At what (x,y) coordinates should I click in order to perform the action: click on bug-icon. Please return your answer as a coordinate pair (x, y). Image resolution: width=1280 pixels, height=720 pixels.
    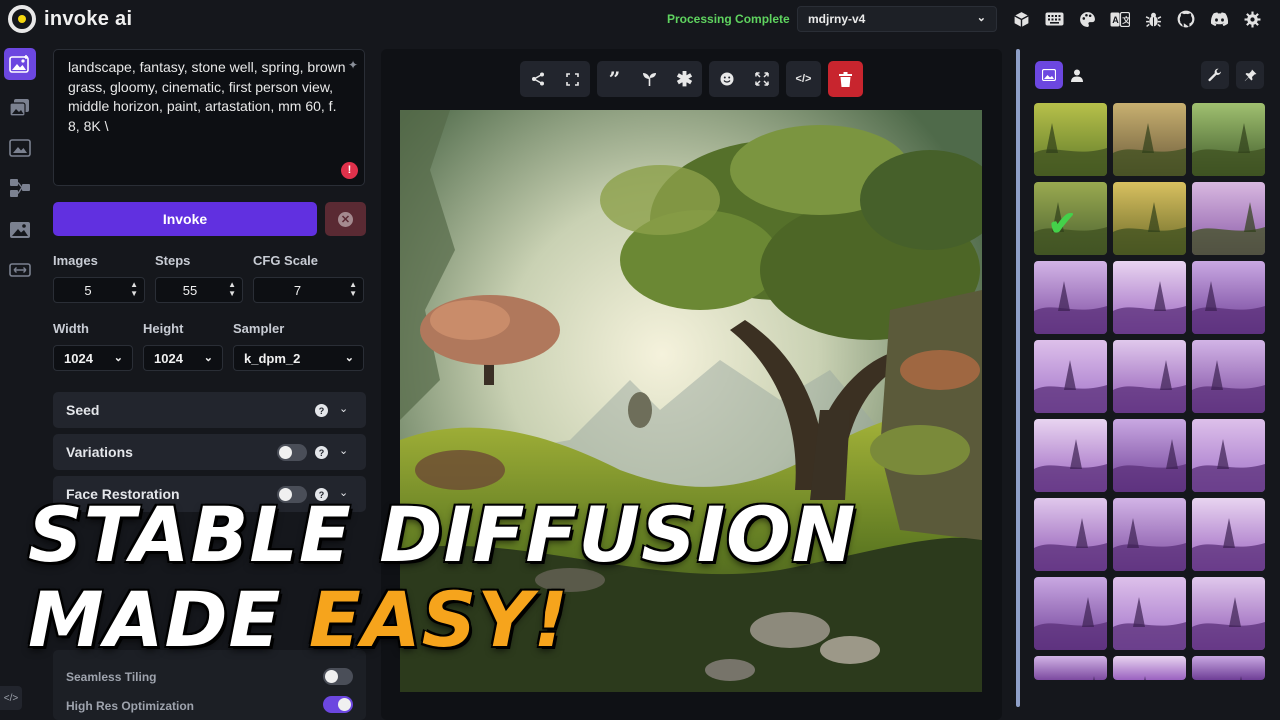
    Looking at the image, I should click on (1153, 19).